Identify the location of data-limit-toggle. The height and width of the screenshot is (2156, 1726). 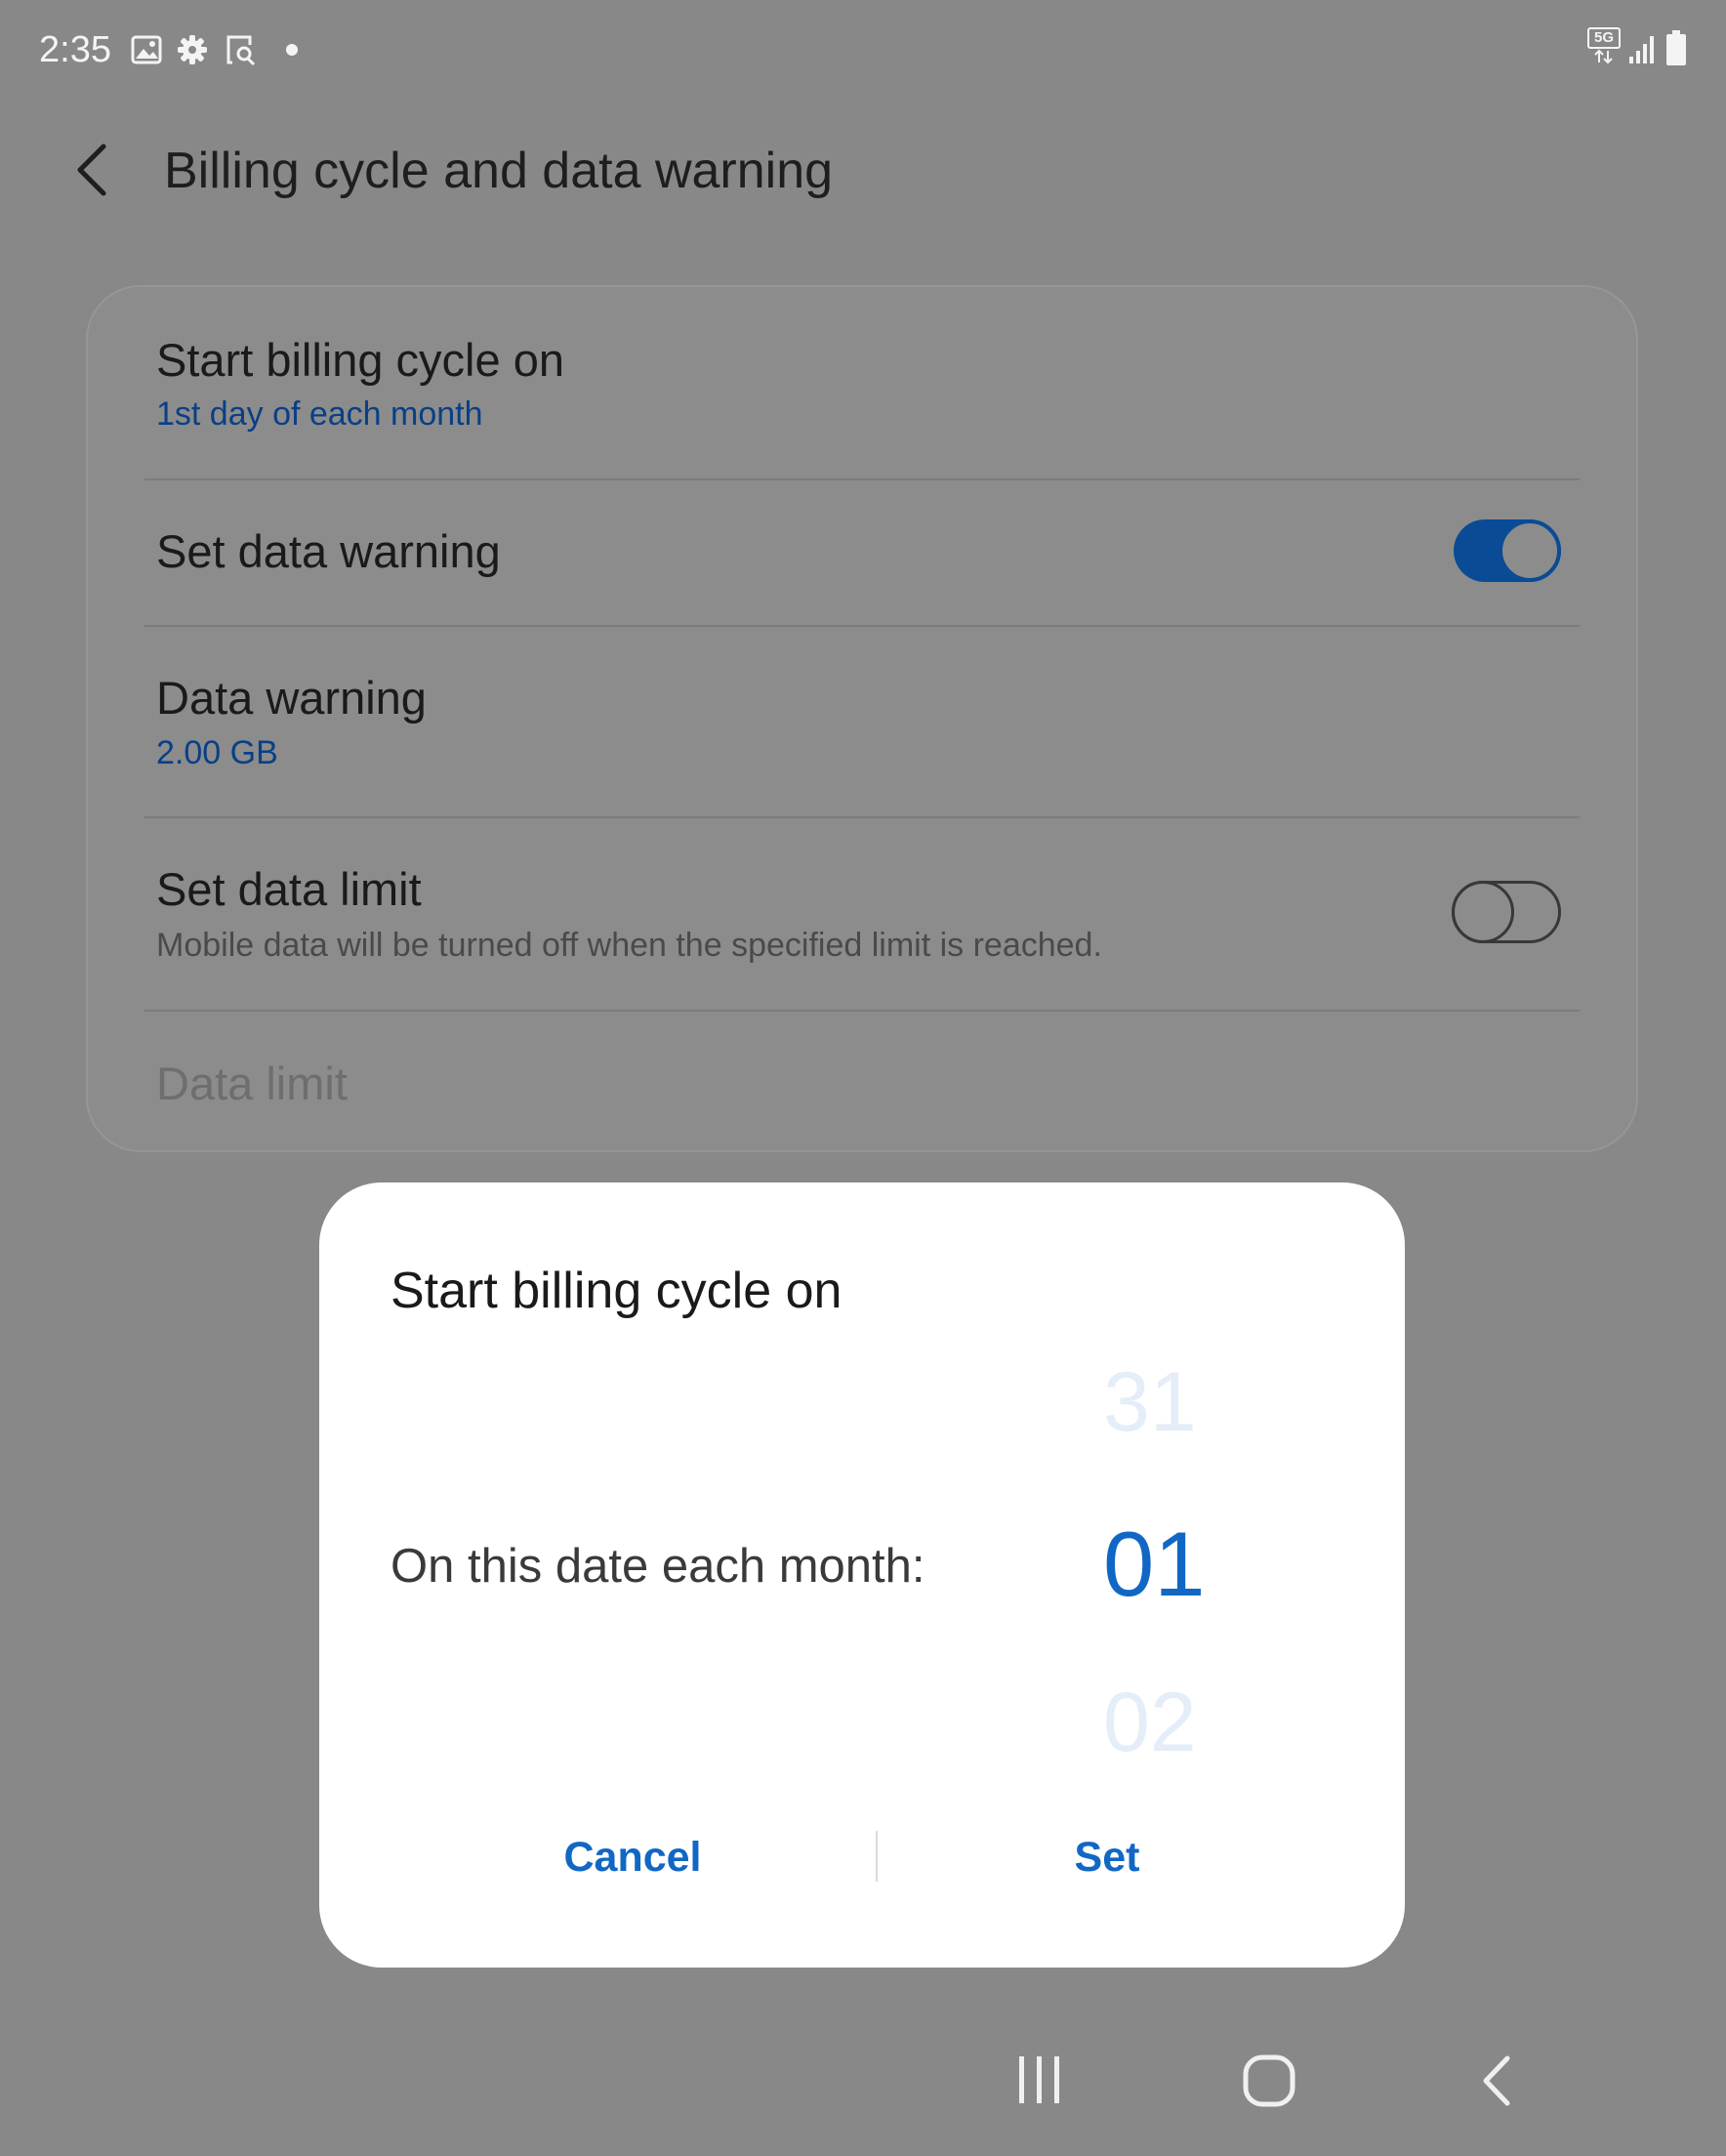
(1507, 912).